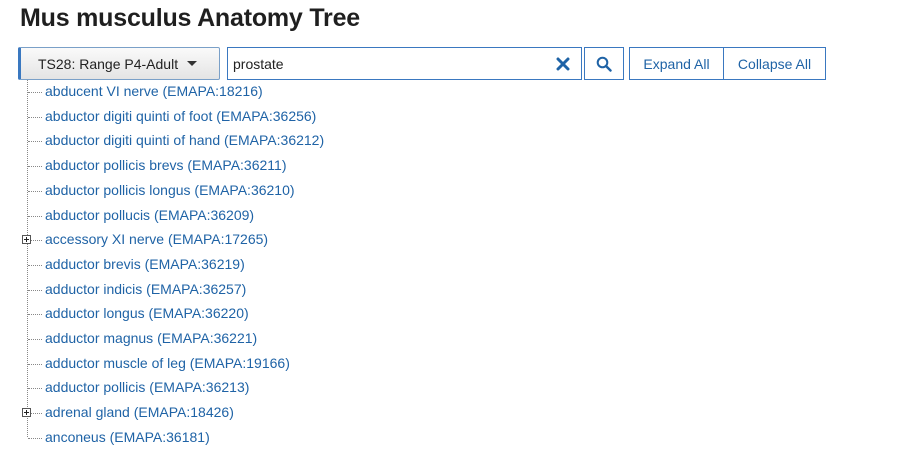 The image size is (900, 450). What do you see at coordinates (145, 289) in the screenshot?
I see `tree-node-link: adductor indicis (EMAPA:36257)` at bounding box center [145, 289].